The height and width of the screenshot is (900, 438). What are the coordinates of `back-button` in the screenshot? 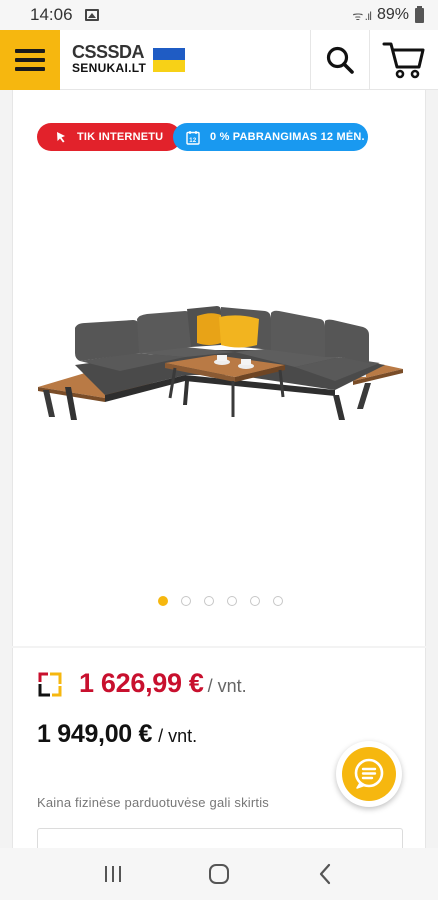 It's located at (325, 874).